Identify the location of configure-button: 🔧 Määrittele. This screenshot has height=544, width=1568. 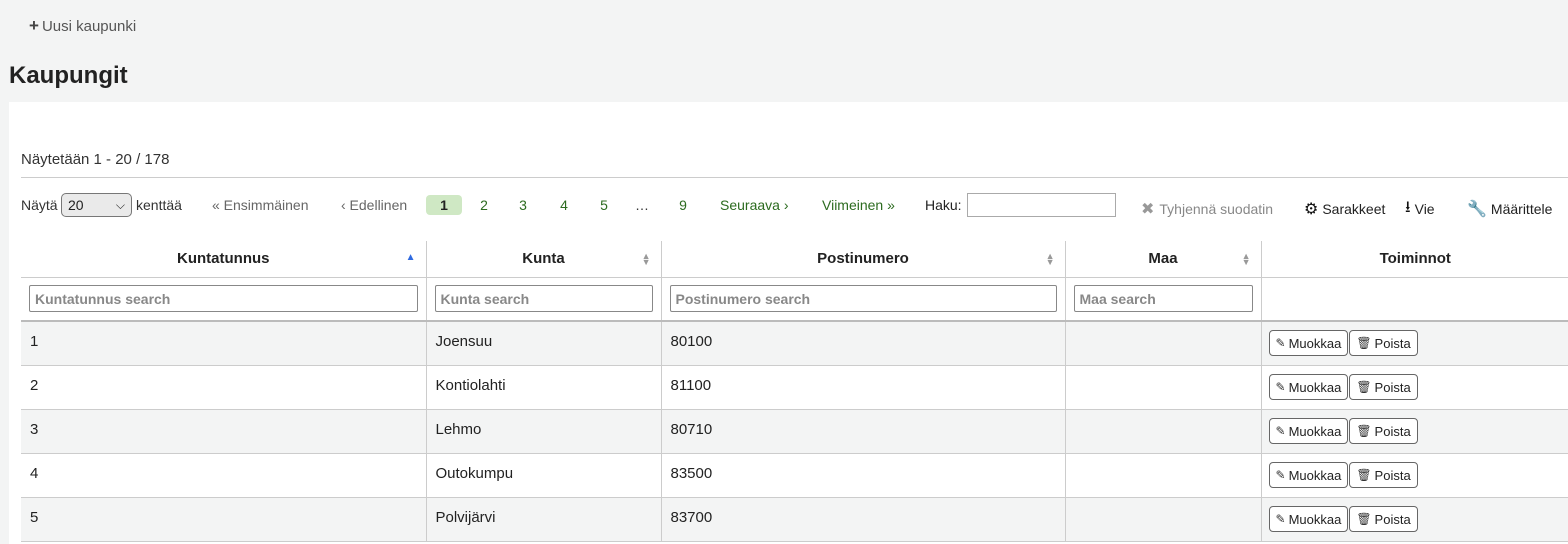
(1509, 209).